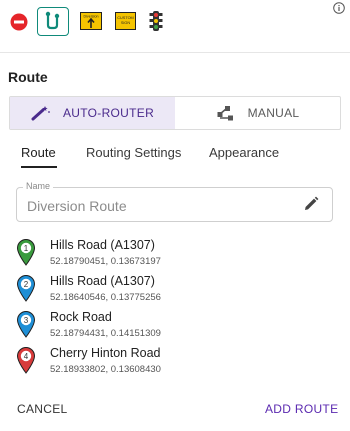  I want to click on map-pin-icon: 3, so click(26, 324).